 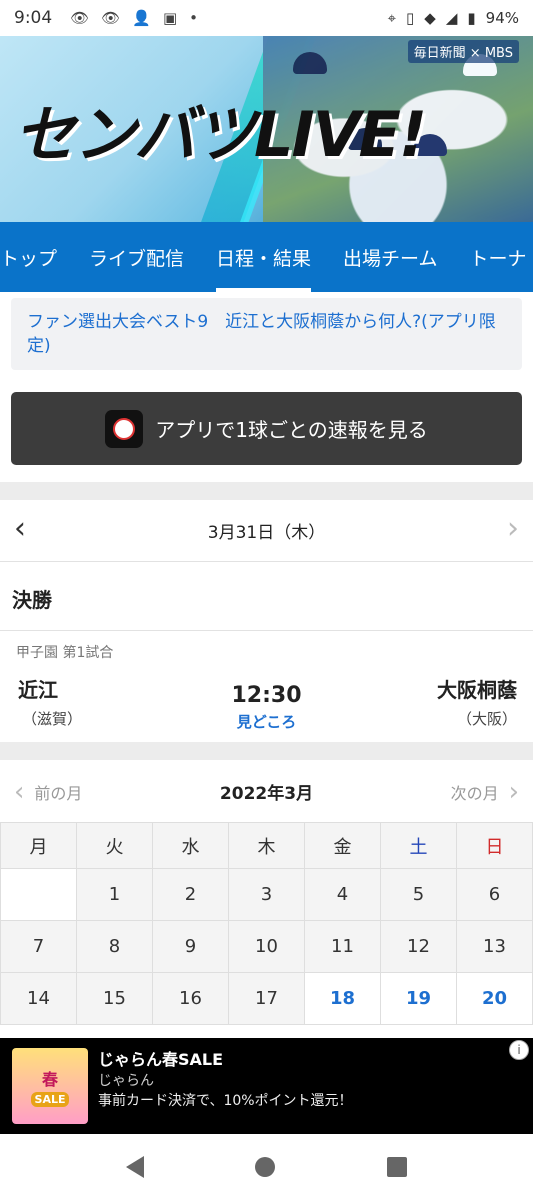 What do you see at coordinates (114, 998) in the screenshot?
I see `calendar-day: 15` at bounding box center [114, 998].